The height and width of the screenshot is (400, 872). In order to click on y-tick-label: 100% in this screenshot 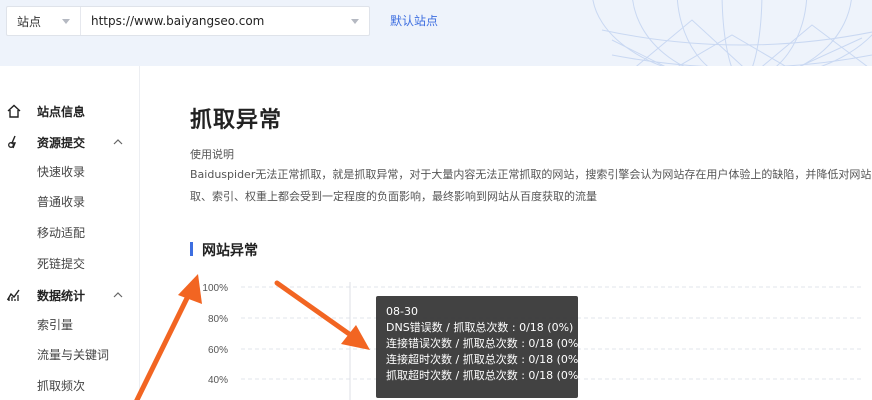, I will do `click(215, 288)`.